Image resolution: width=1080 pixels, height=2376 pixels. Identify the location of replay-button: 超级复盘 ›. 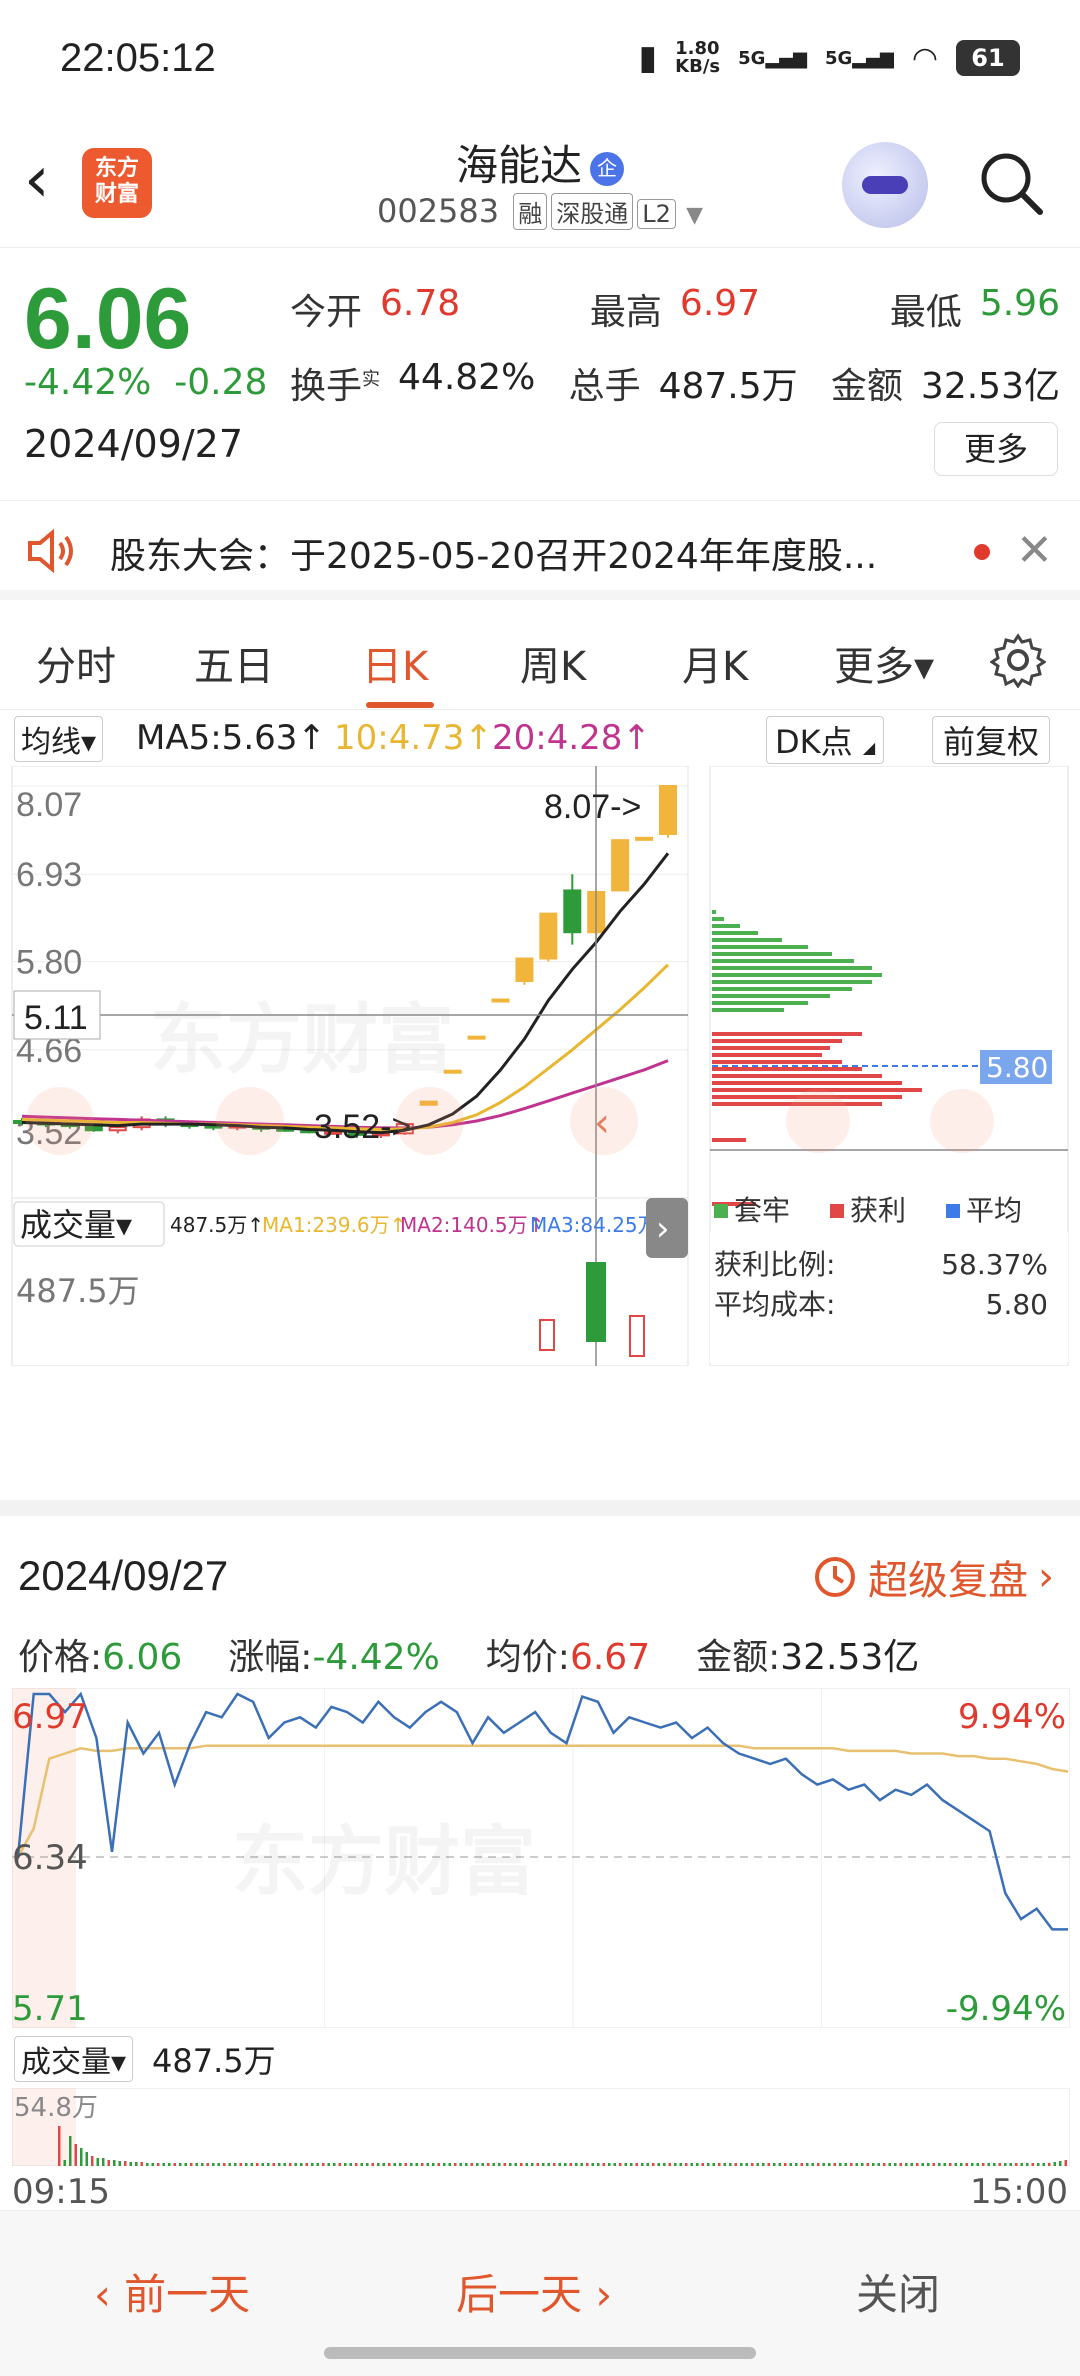
(933, 1577).